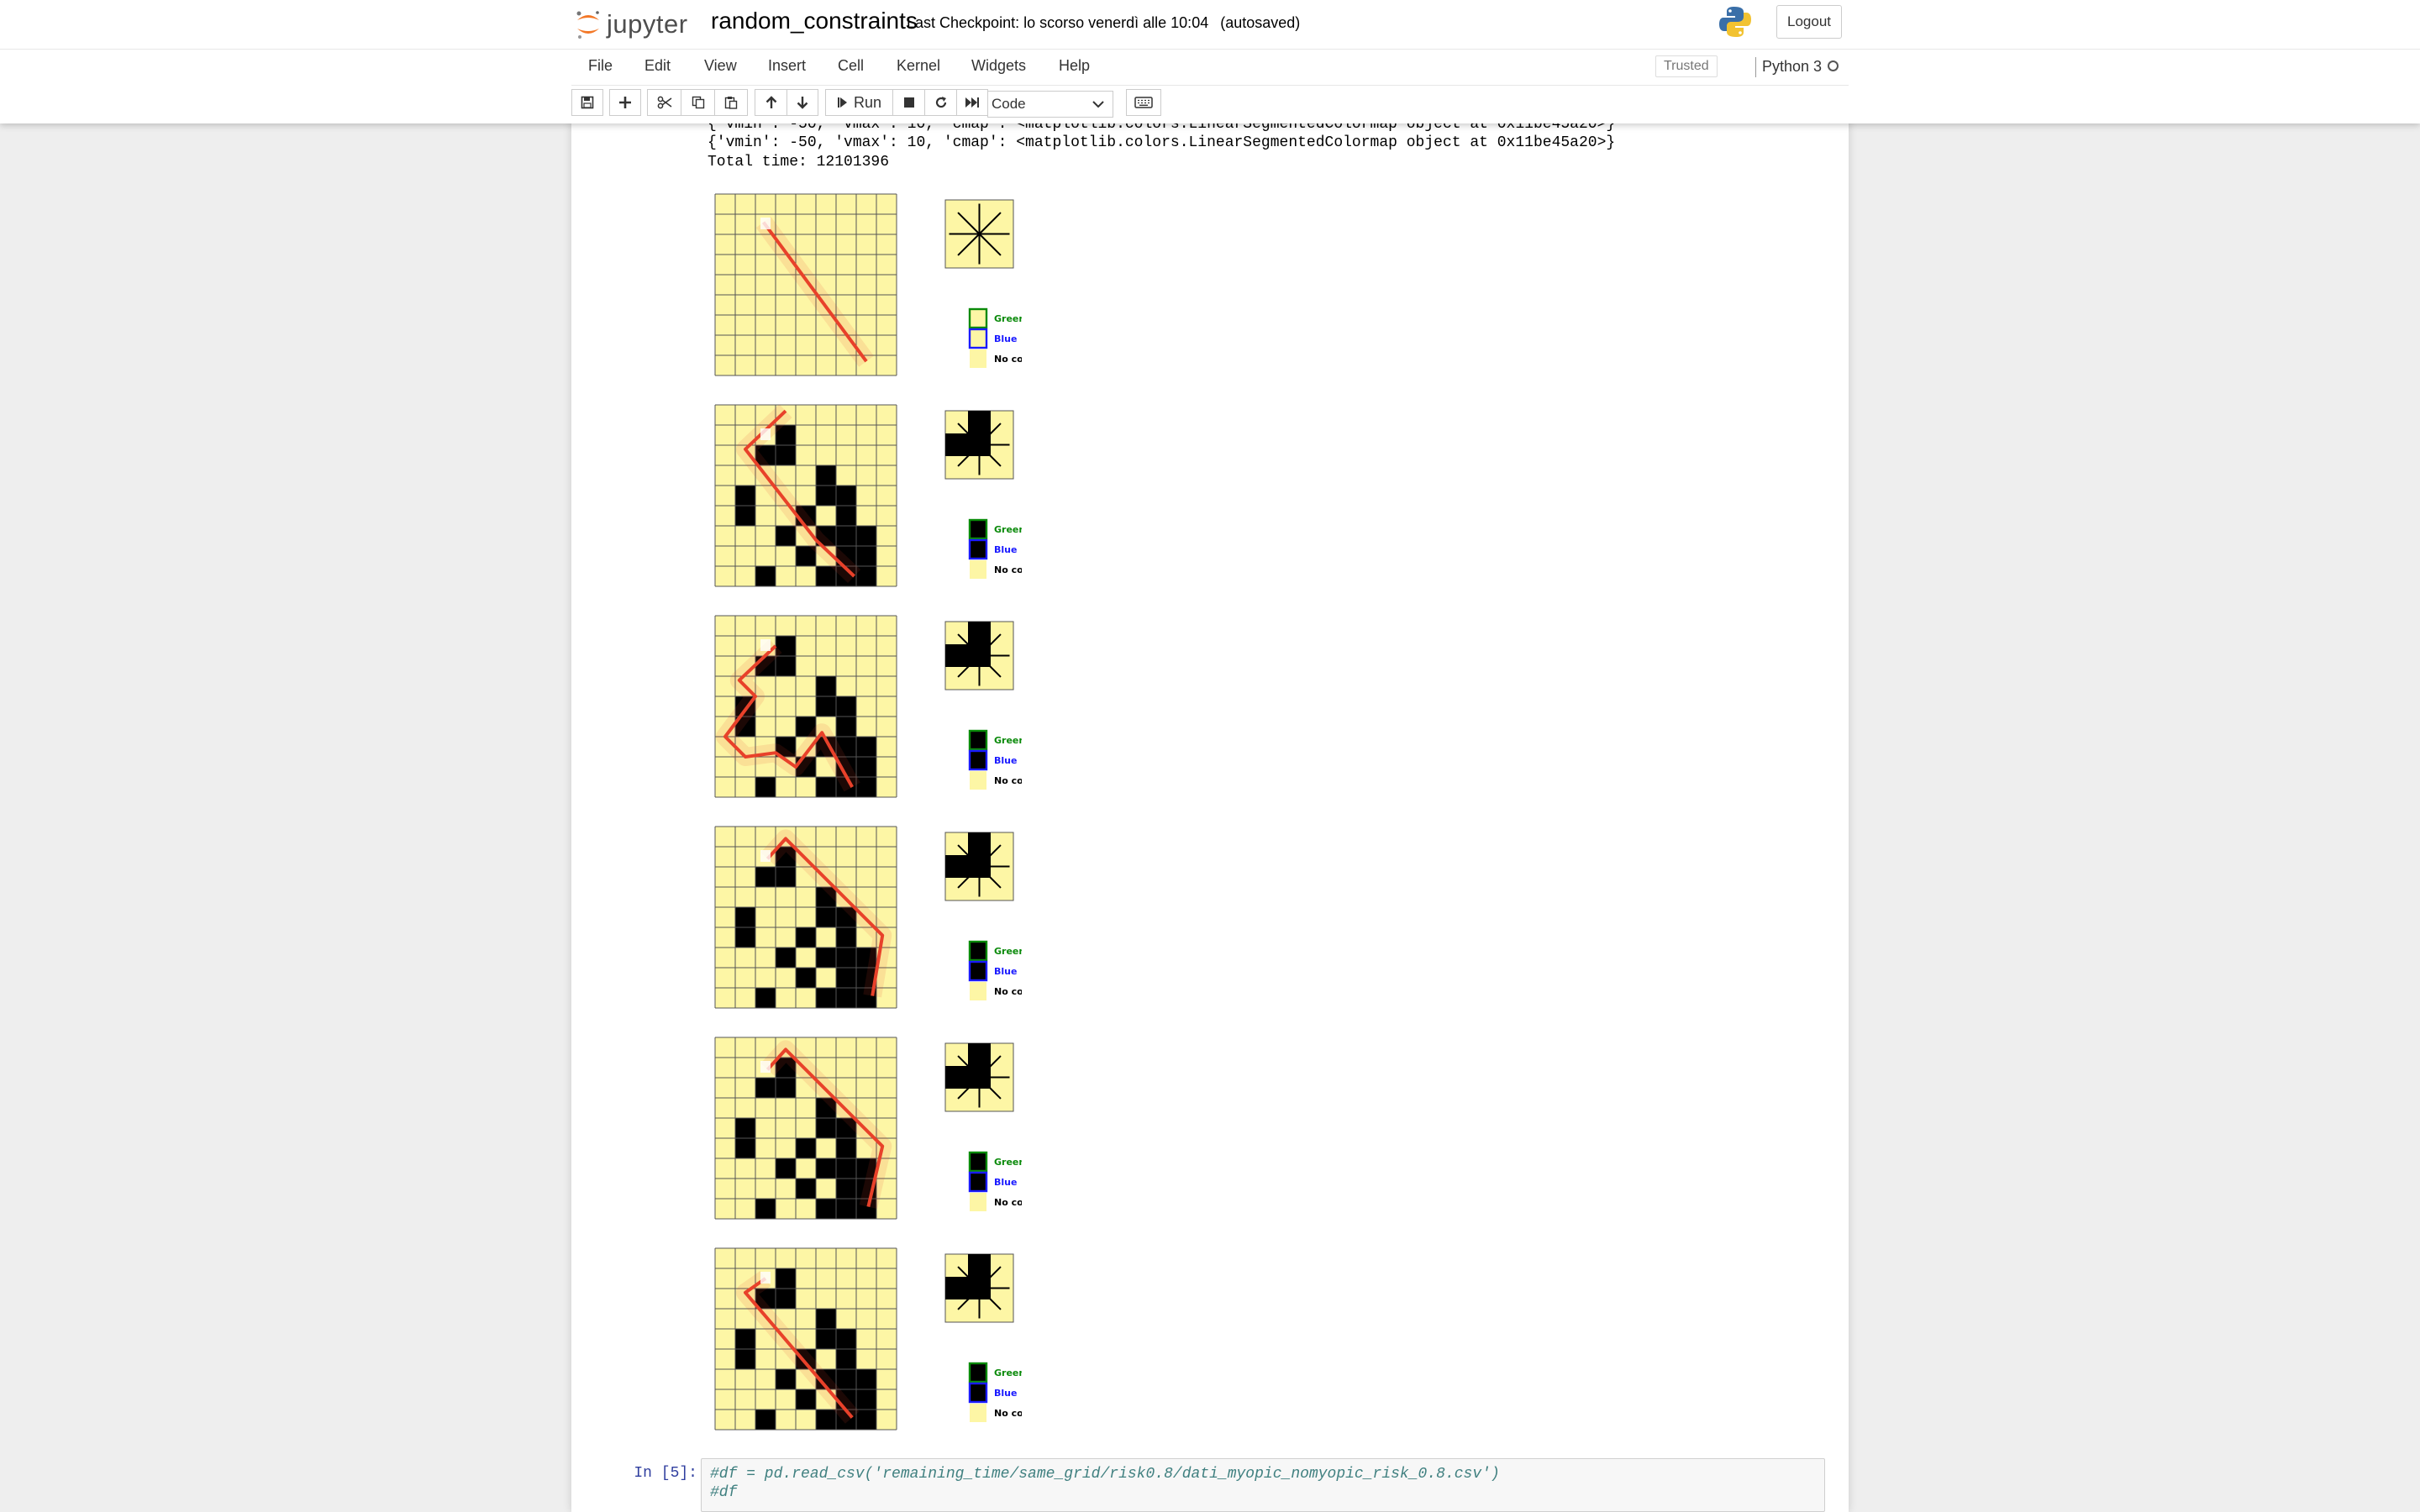 The width and height of the screenshot is (2420, 1512). Describe the element at coordinates (1143, 102) in the screenshot. I see `command-palette-button` at that location.